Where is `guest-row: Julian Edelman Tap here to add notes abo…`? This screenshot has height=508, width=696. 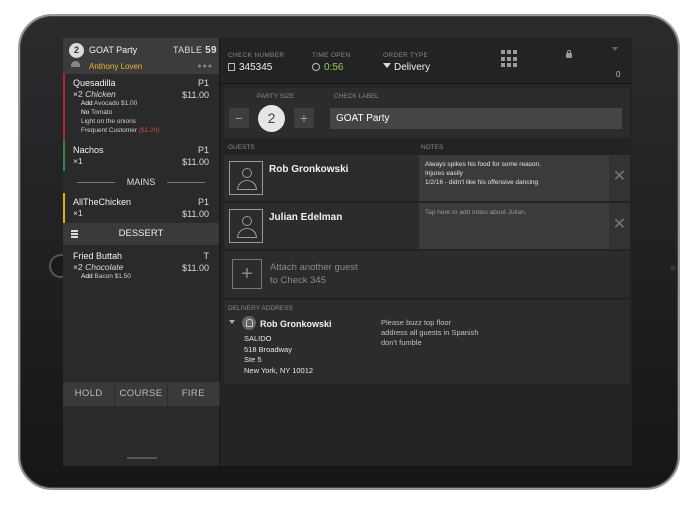 guest-row: Julian Edelman Tap here to add notes abo… is located at coordinates (427, 226).